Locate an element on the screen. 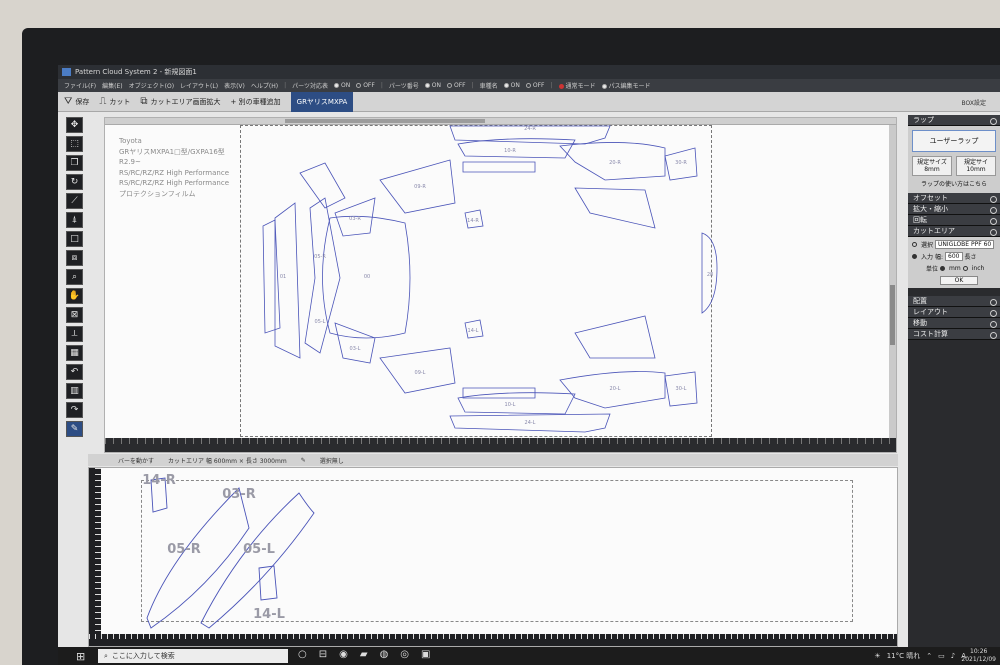 The height and width of the screenshot is (665, 1000). tray-expand-icon: ⌃ is located at coordinates (929, 656).